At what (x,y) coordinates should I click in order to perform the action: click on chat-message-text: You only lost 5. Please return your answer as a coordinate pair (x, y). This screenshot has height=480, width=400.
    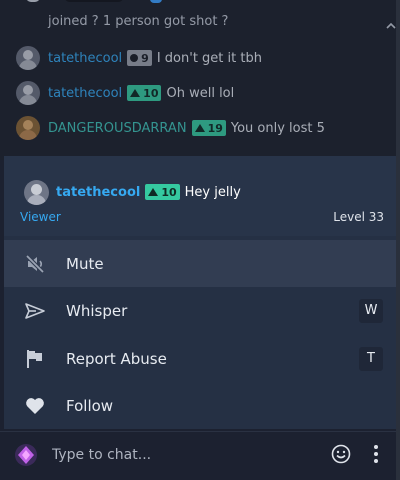
    Looking at the image, I should click on (277, 128).